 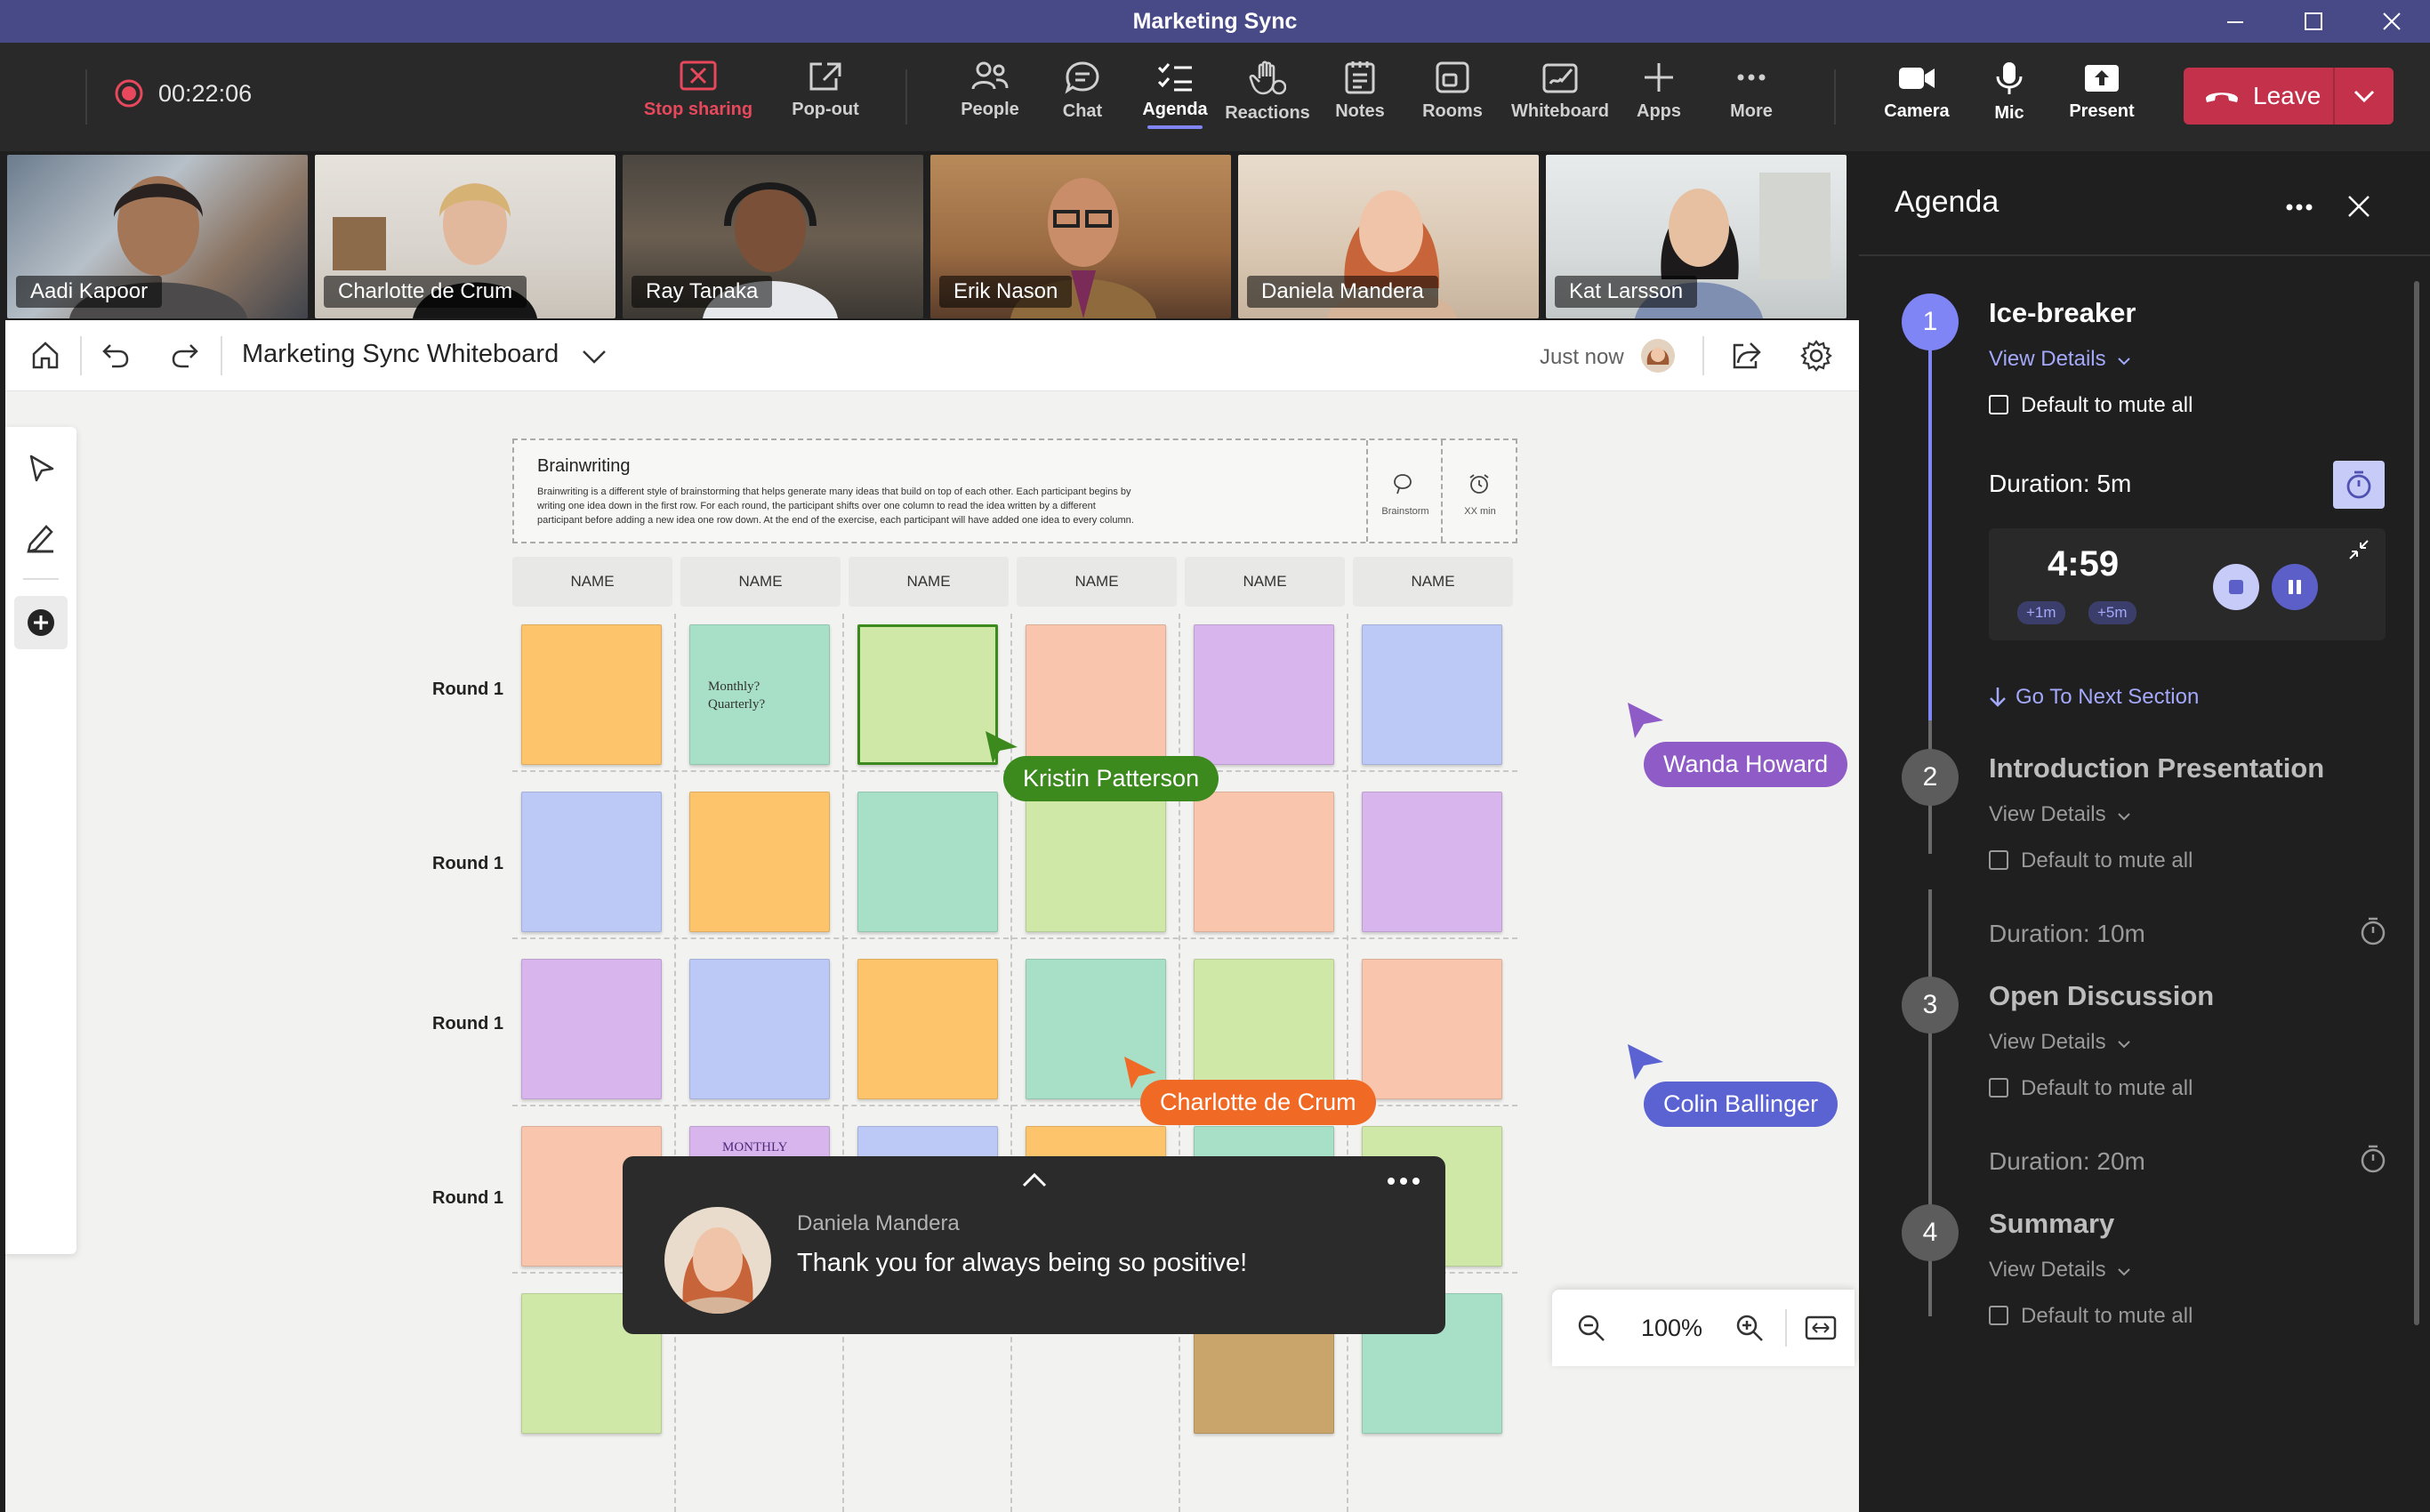 I want to click on present-label: Present, so click(x=2102, y=111).